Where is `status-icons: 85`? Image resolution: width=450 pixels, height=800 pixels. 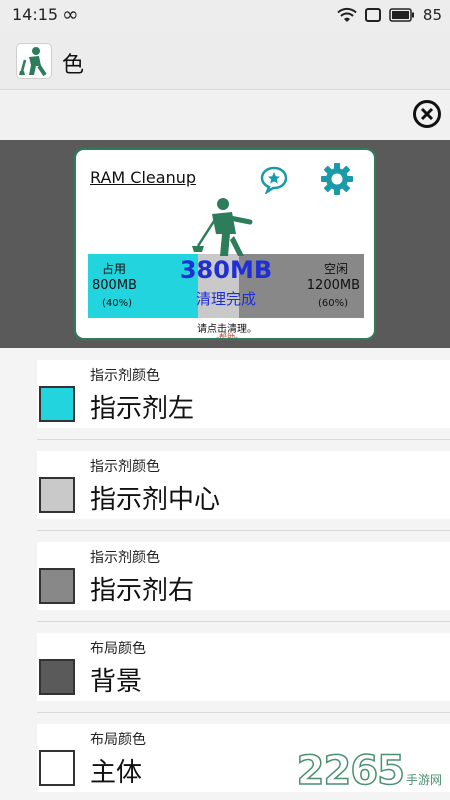
status-icons: 85 is located at coordinates (389, 15).